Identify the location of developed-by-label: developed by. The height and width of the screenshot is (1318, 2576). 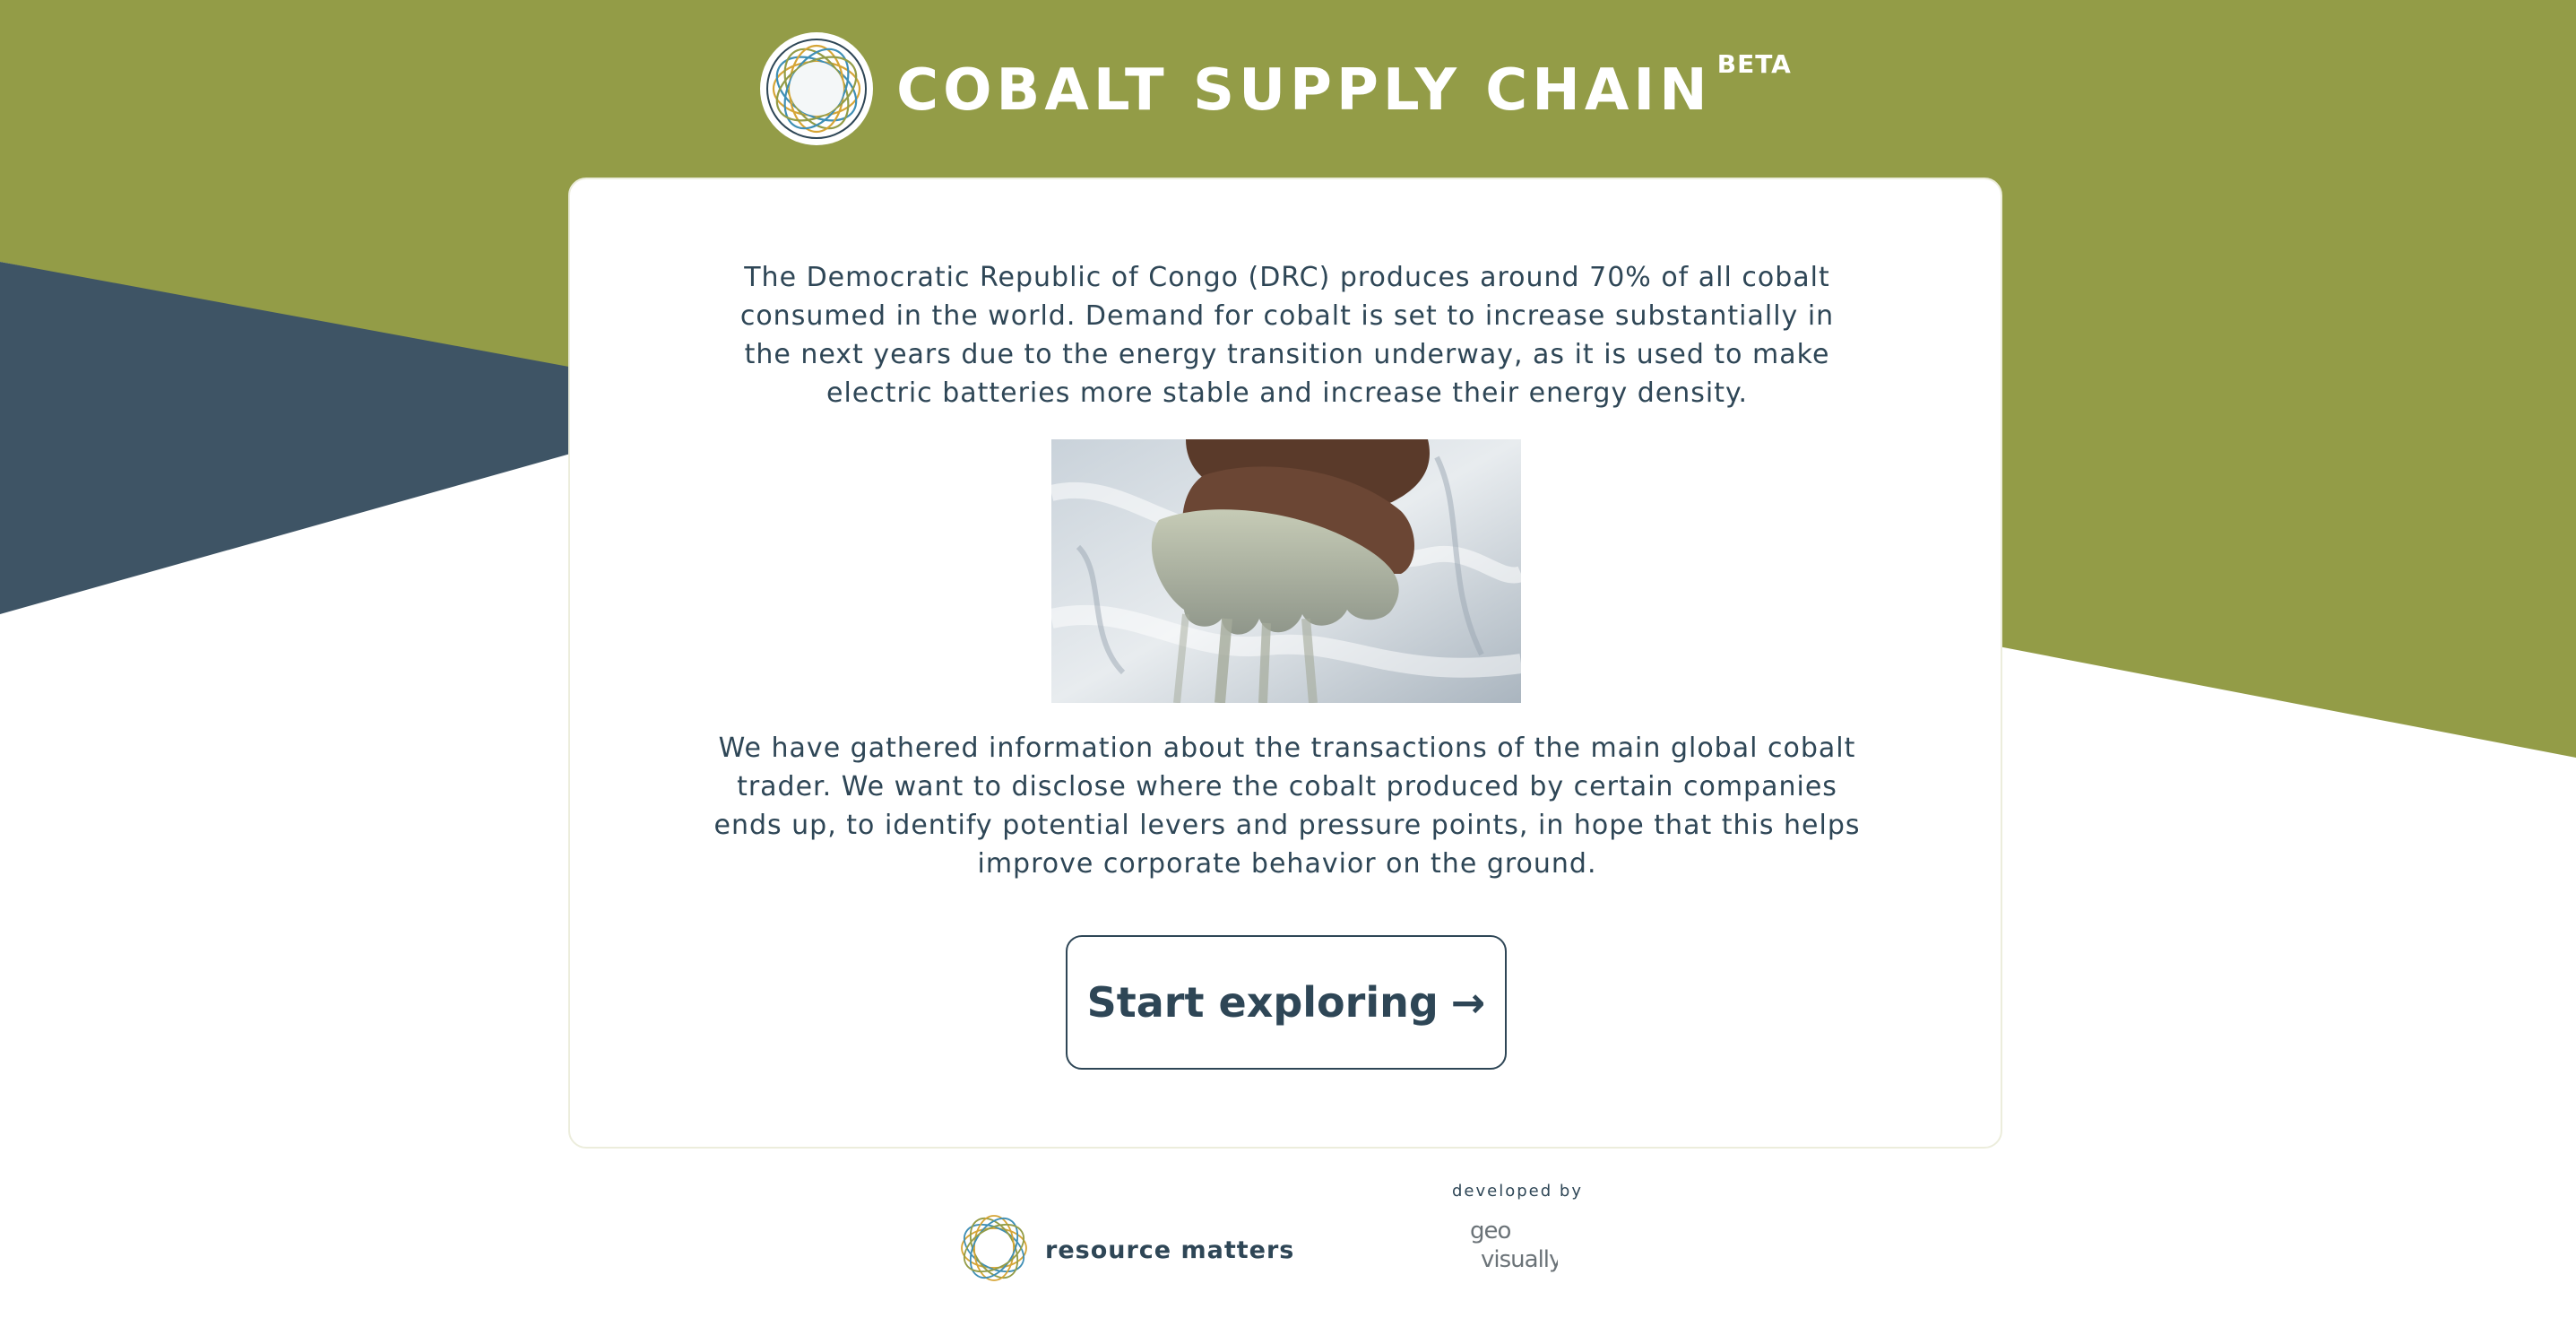
(1517, 1191).